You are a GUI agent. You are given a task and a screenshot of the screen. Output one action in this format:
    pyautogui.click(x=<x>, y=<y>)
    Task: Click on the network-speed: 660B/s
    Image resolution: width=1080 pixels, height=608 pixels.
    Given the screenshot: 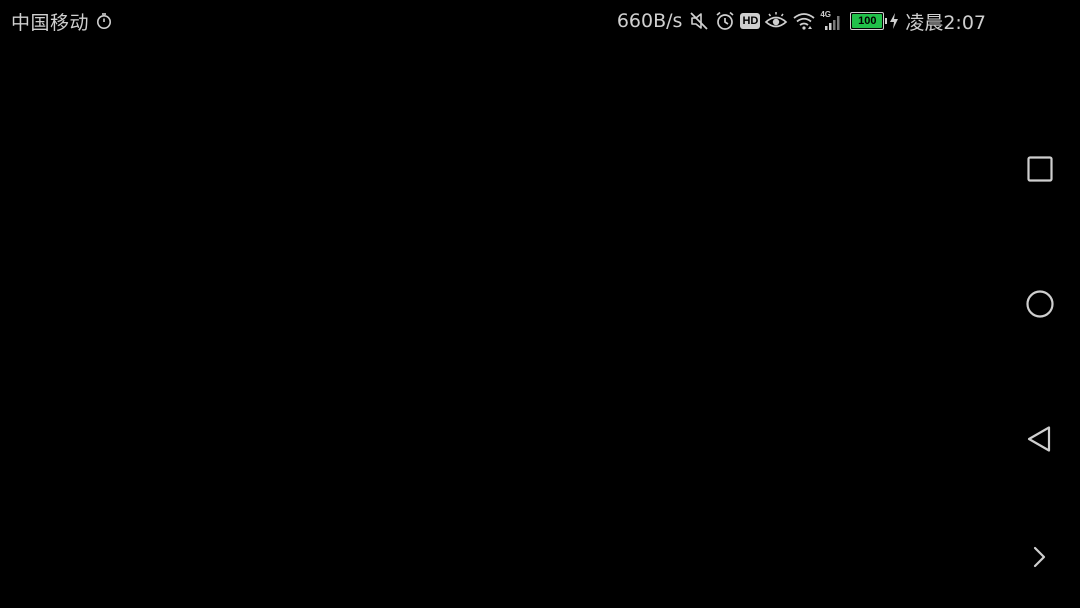 What is the action you would take?
    pyautogui.click(x=649, y=21)
    